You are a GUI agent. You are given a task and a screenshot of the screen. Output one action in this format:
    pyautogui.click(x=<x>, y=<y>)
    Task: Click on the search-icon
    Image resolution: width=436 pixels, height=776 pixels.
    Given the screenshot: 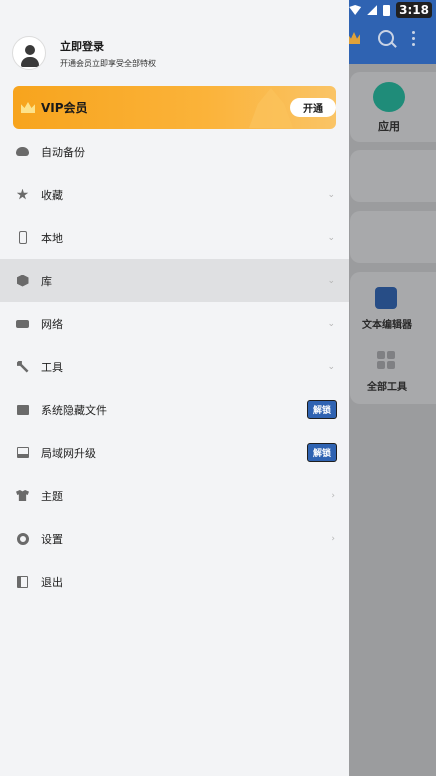 What is the action you would take?
    pyautogui.click(x=386, y=38)
    